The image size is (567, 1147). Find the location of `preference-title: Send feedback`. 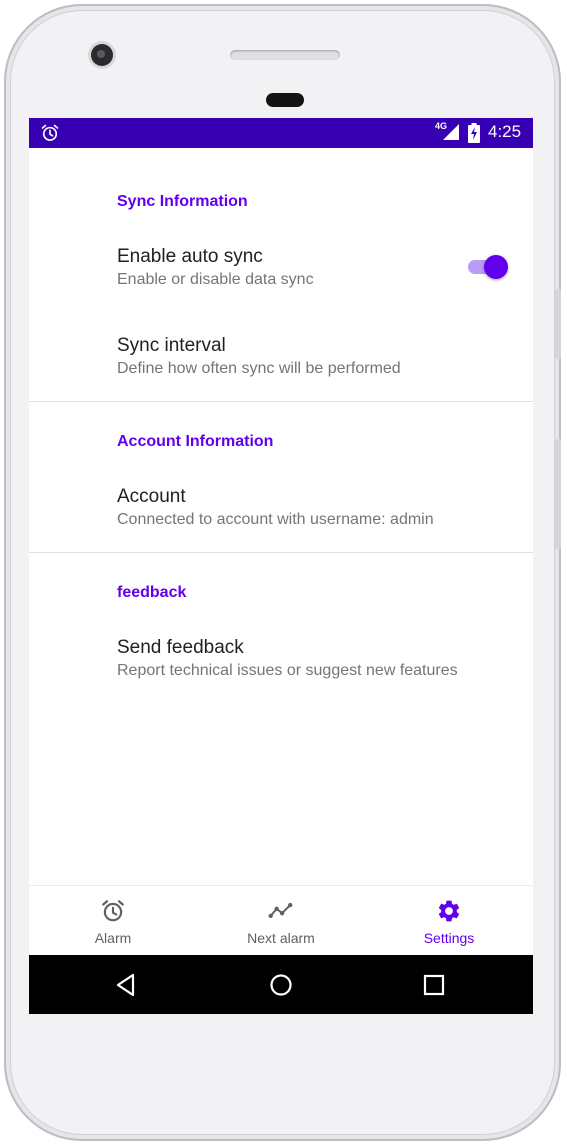

preference-title: Send feedback is located at coordinates (180, 647).